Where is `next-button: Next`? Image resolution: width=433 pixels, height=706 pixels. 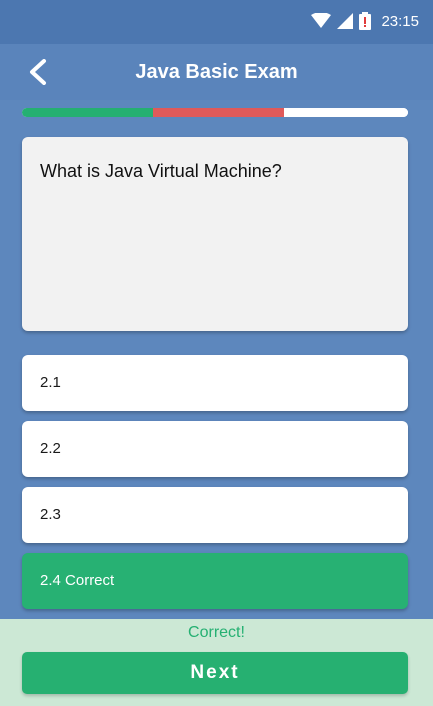 next-button: Next is located at coordinates (215, 673).